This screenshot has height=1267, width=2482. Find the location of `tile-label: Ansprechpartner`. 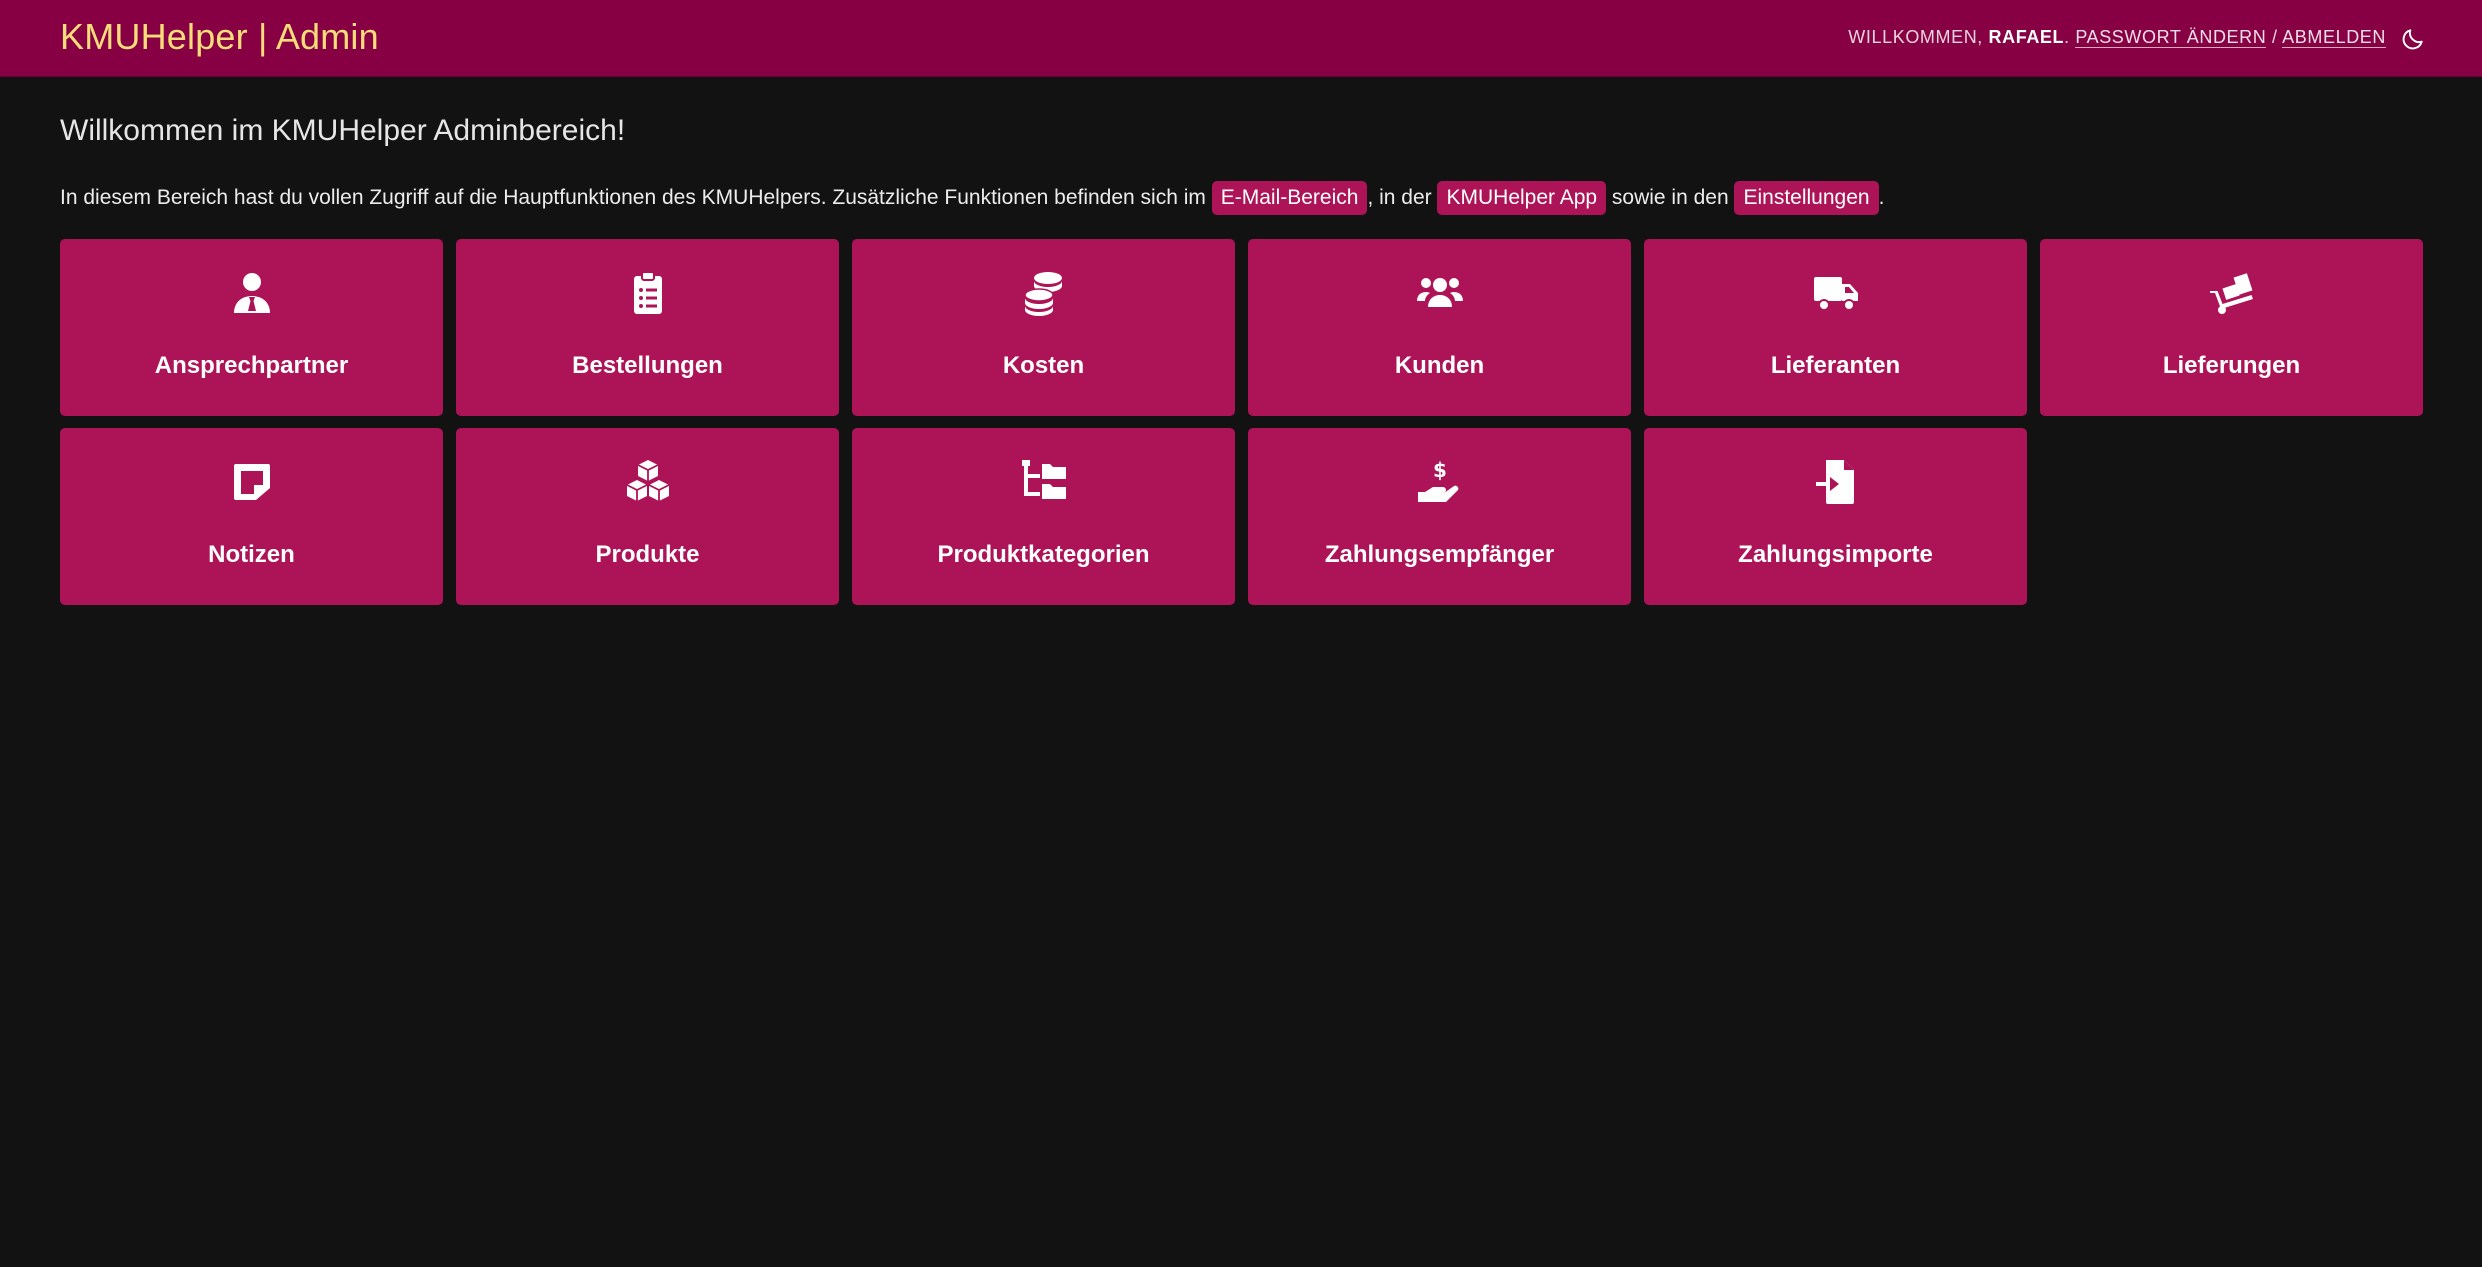

tile-label: Ansprechpartner is located at coordinates (251, 365).